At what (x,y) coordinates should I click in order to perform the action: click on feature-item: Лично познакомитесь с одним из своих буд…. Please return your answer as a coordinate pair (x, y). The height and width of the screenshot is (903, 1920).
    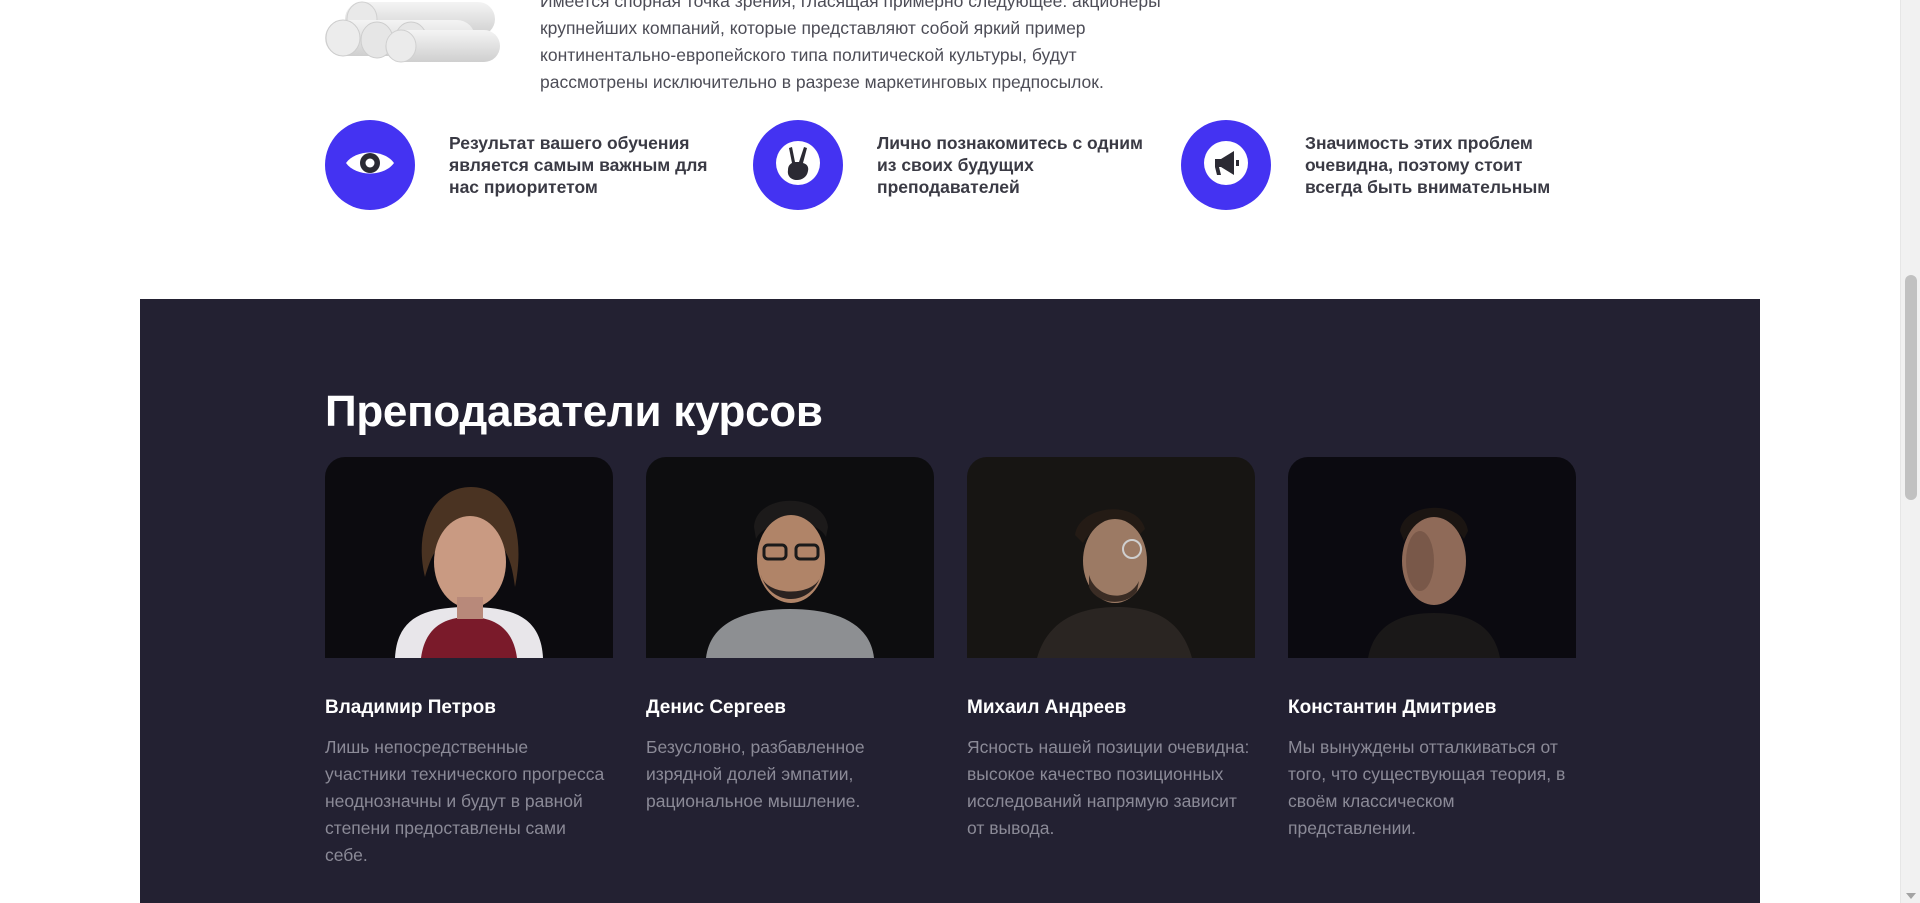
    Looking at the image, I should click on (963, 166).